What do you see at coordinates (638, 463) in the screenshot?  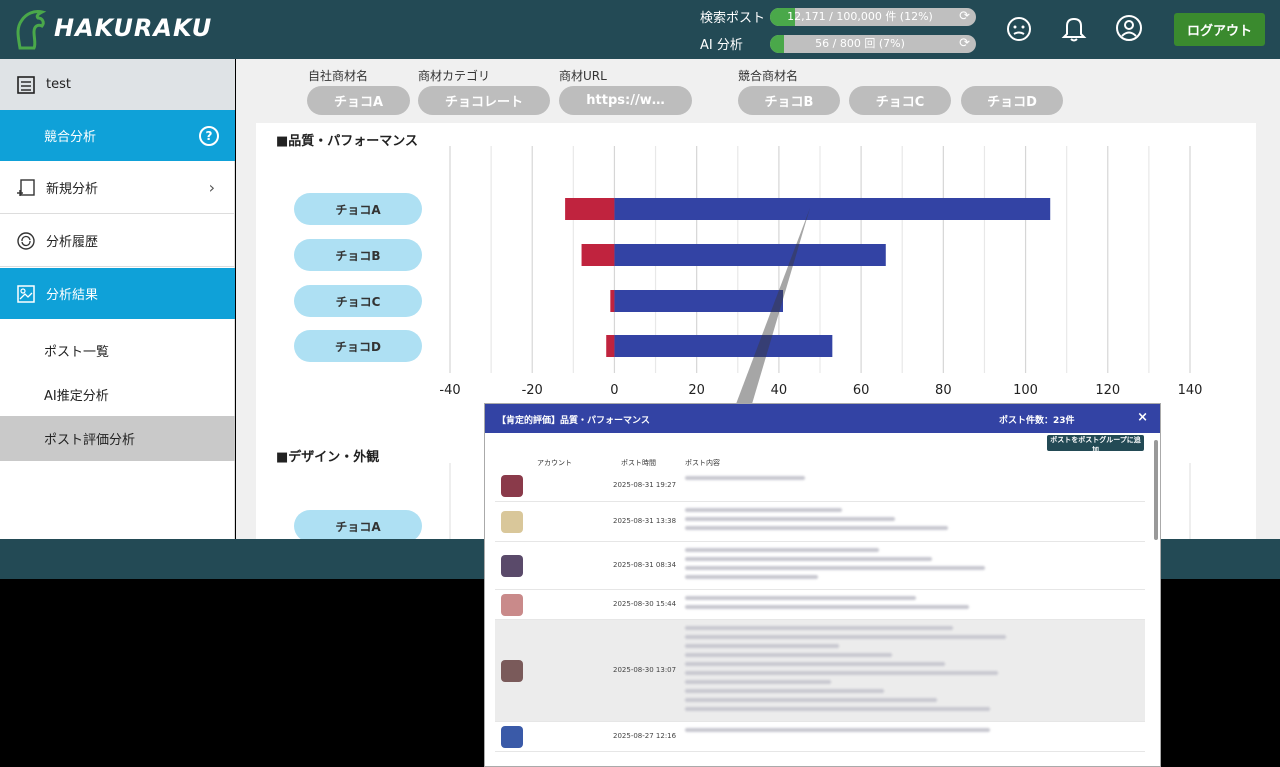 I see `column-post-time: ポスト時間` at bounding box center [638, 463].